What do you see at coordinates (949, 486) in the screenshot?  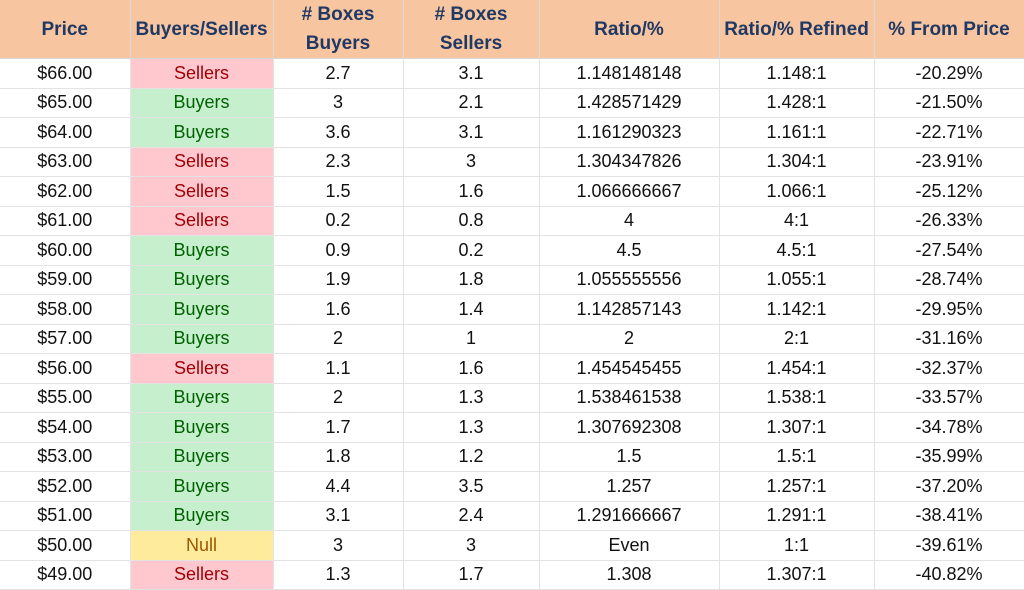 I see `cell-pct-from-price: -37.20%` at bounding box center [949, 486].